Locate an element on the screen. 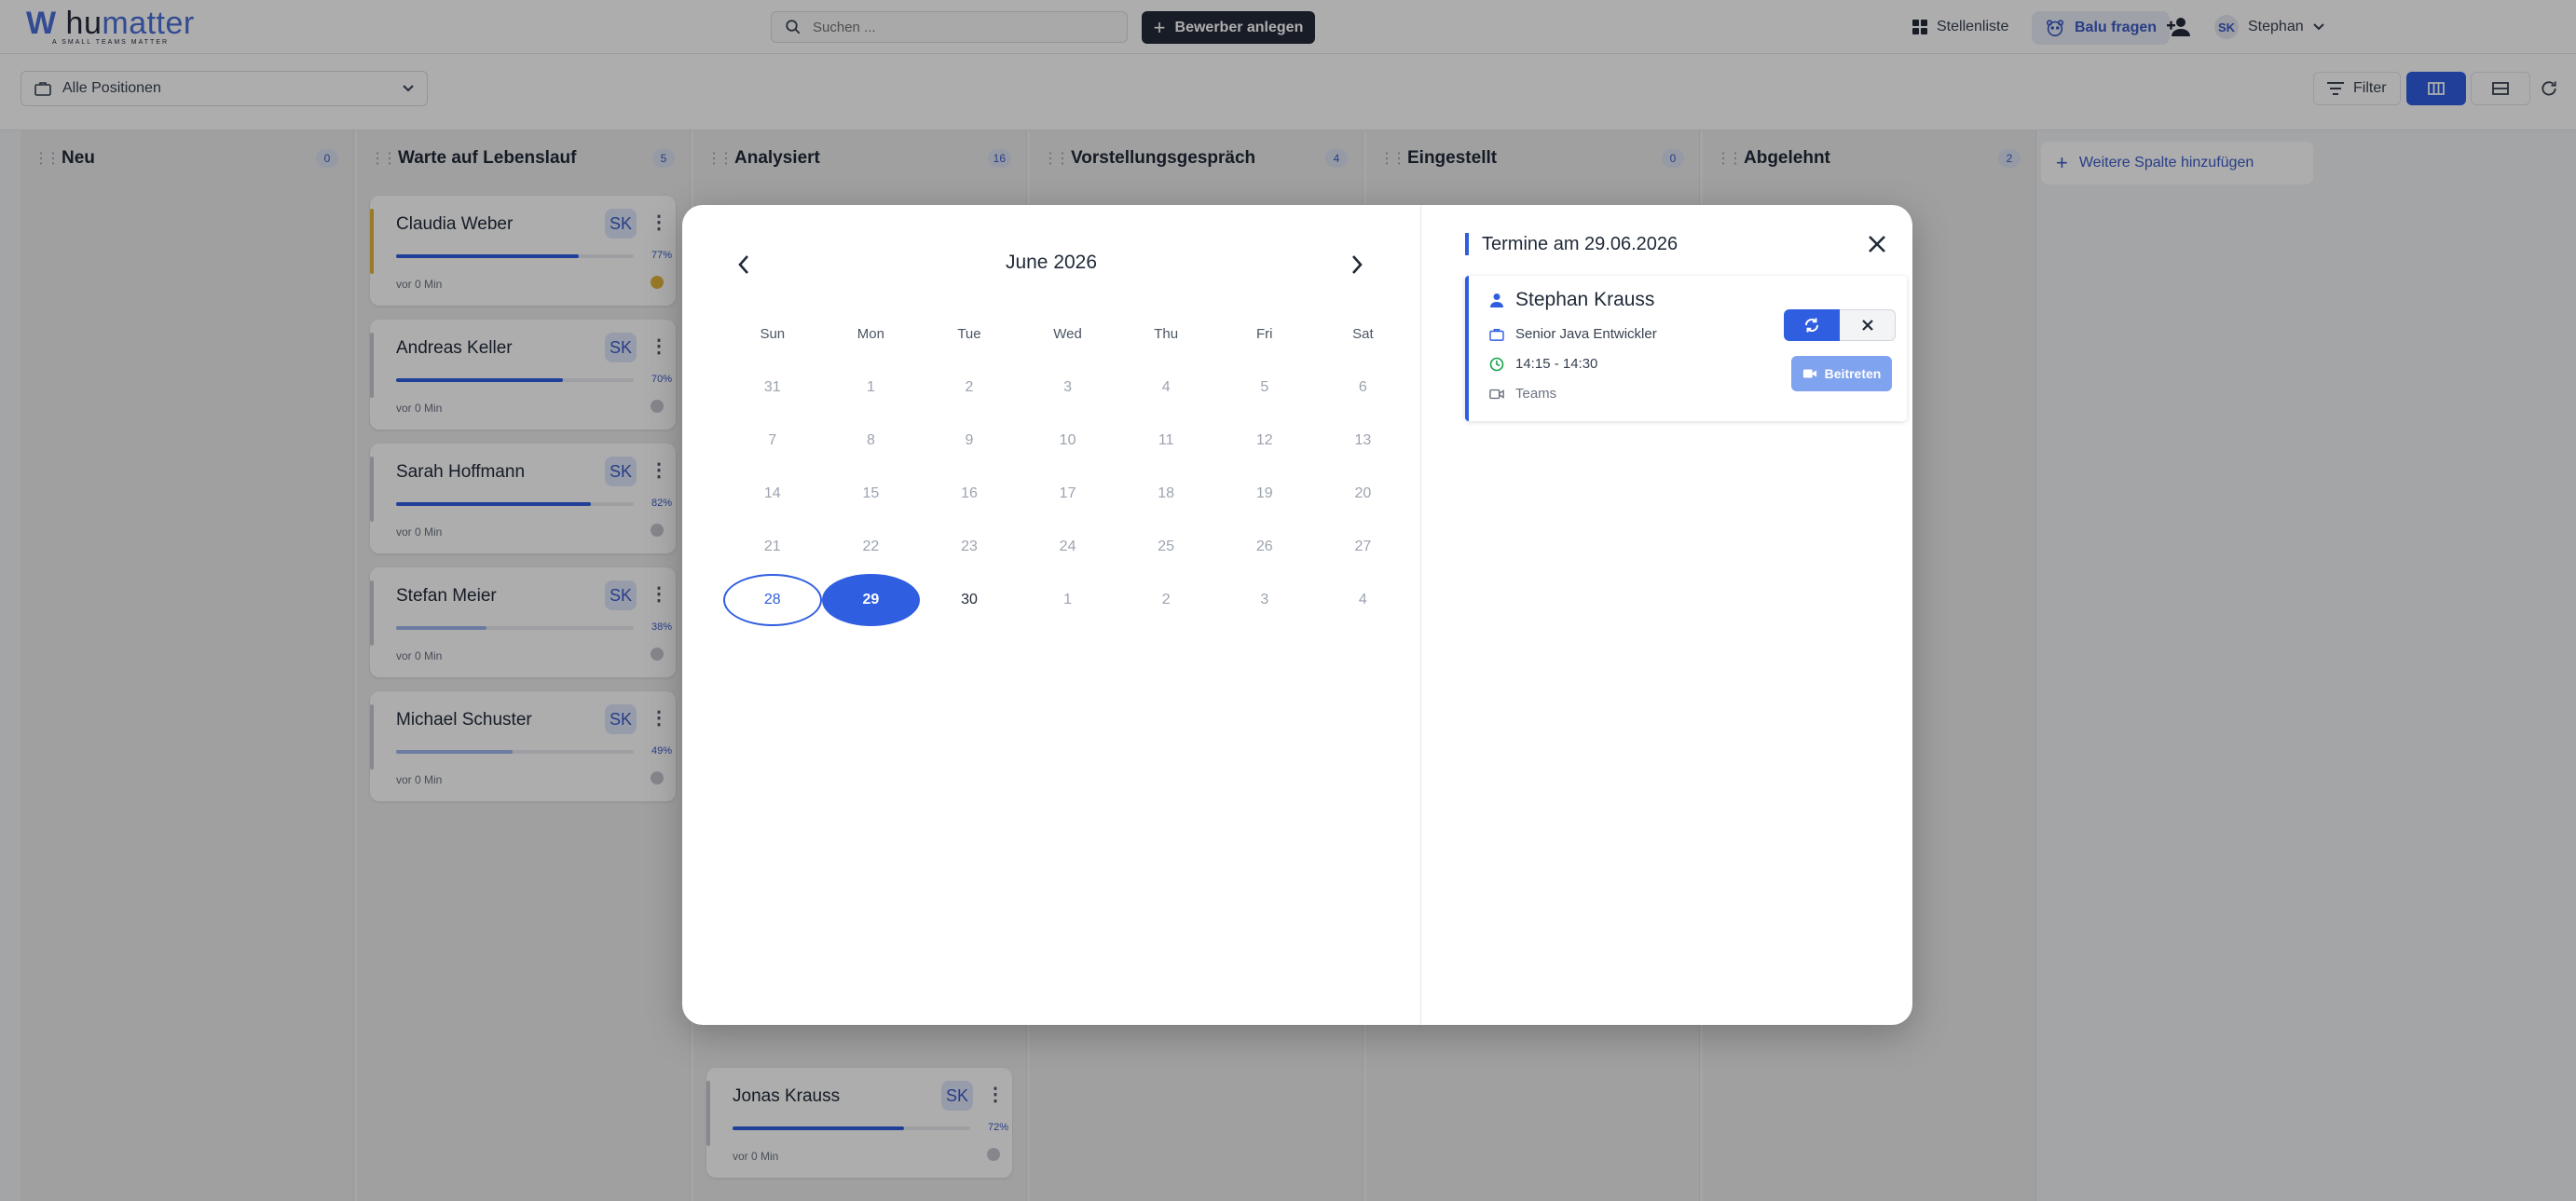 This screenshot has width=2576, height=1201. calendar-day: 20 is located at coordinates (1363, 494).